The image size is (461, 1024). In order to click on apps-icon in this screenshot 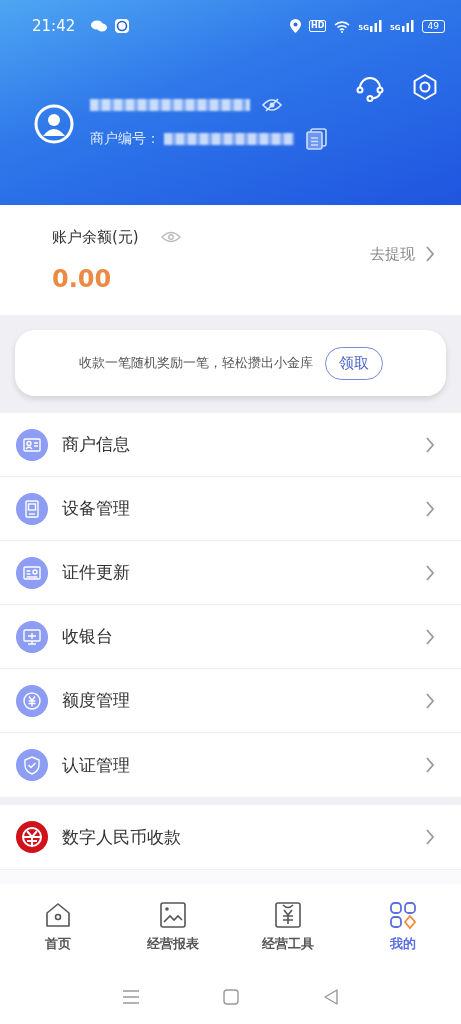, I will do `click(403, 915)`.